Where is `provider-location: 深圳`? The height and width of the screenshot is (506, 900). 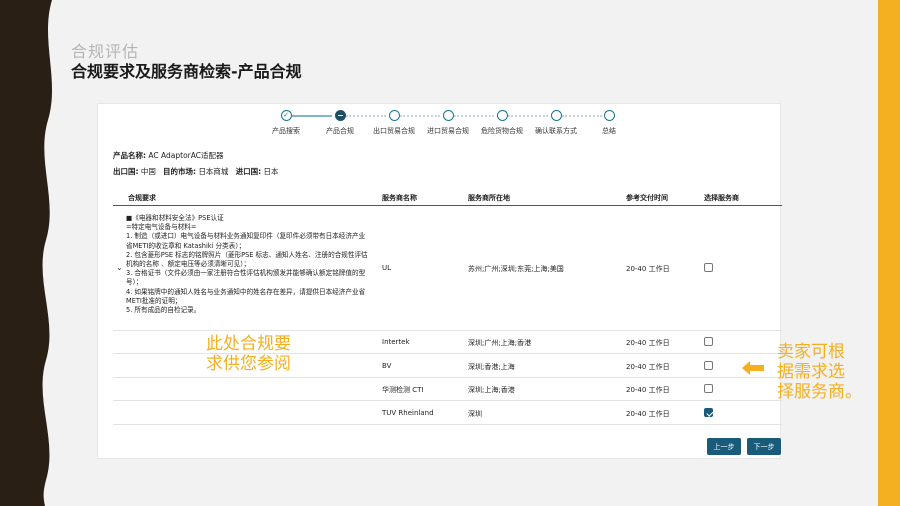 provider-location: 深圳 is located at coordinates (475, 414).